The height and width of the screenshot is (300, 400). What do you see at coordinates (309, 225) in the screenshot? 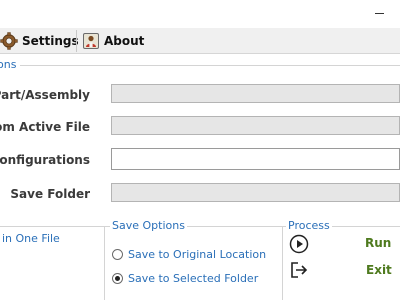
I see `process-title: Process` at bounding box center [309, 225].